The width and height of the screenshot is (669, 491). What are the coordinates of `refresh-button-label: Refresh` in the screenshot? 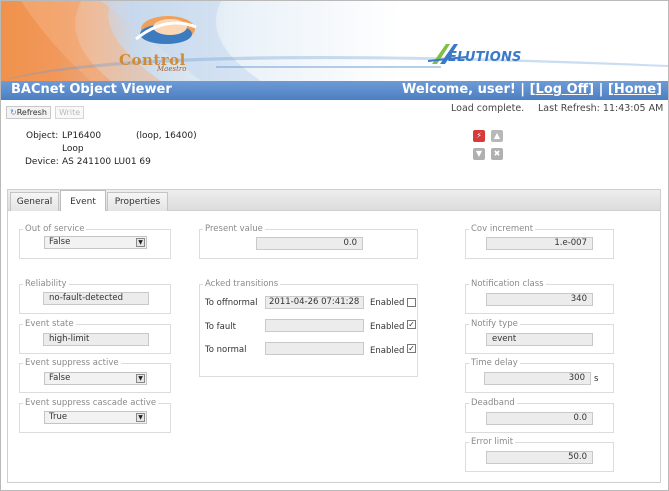 It's located at (31, 112).